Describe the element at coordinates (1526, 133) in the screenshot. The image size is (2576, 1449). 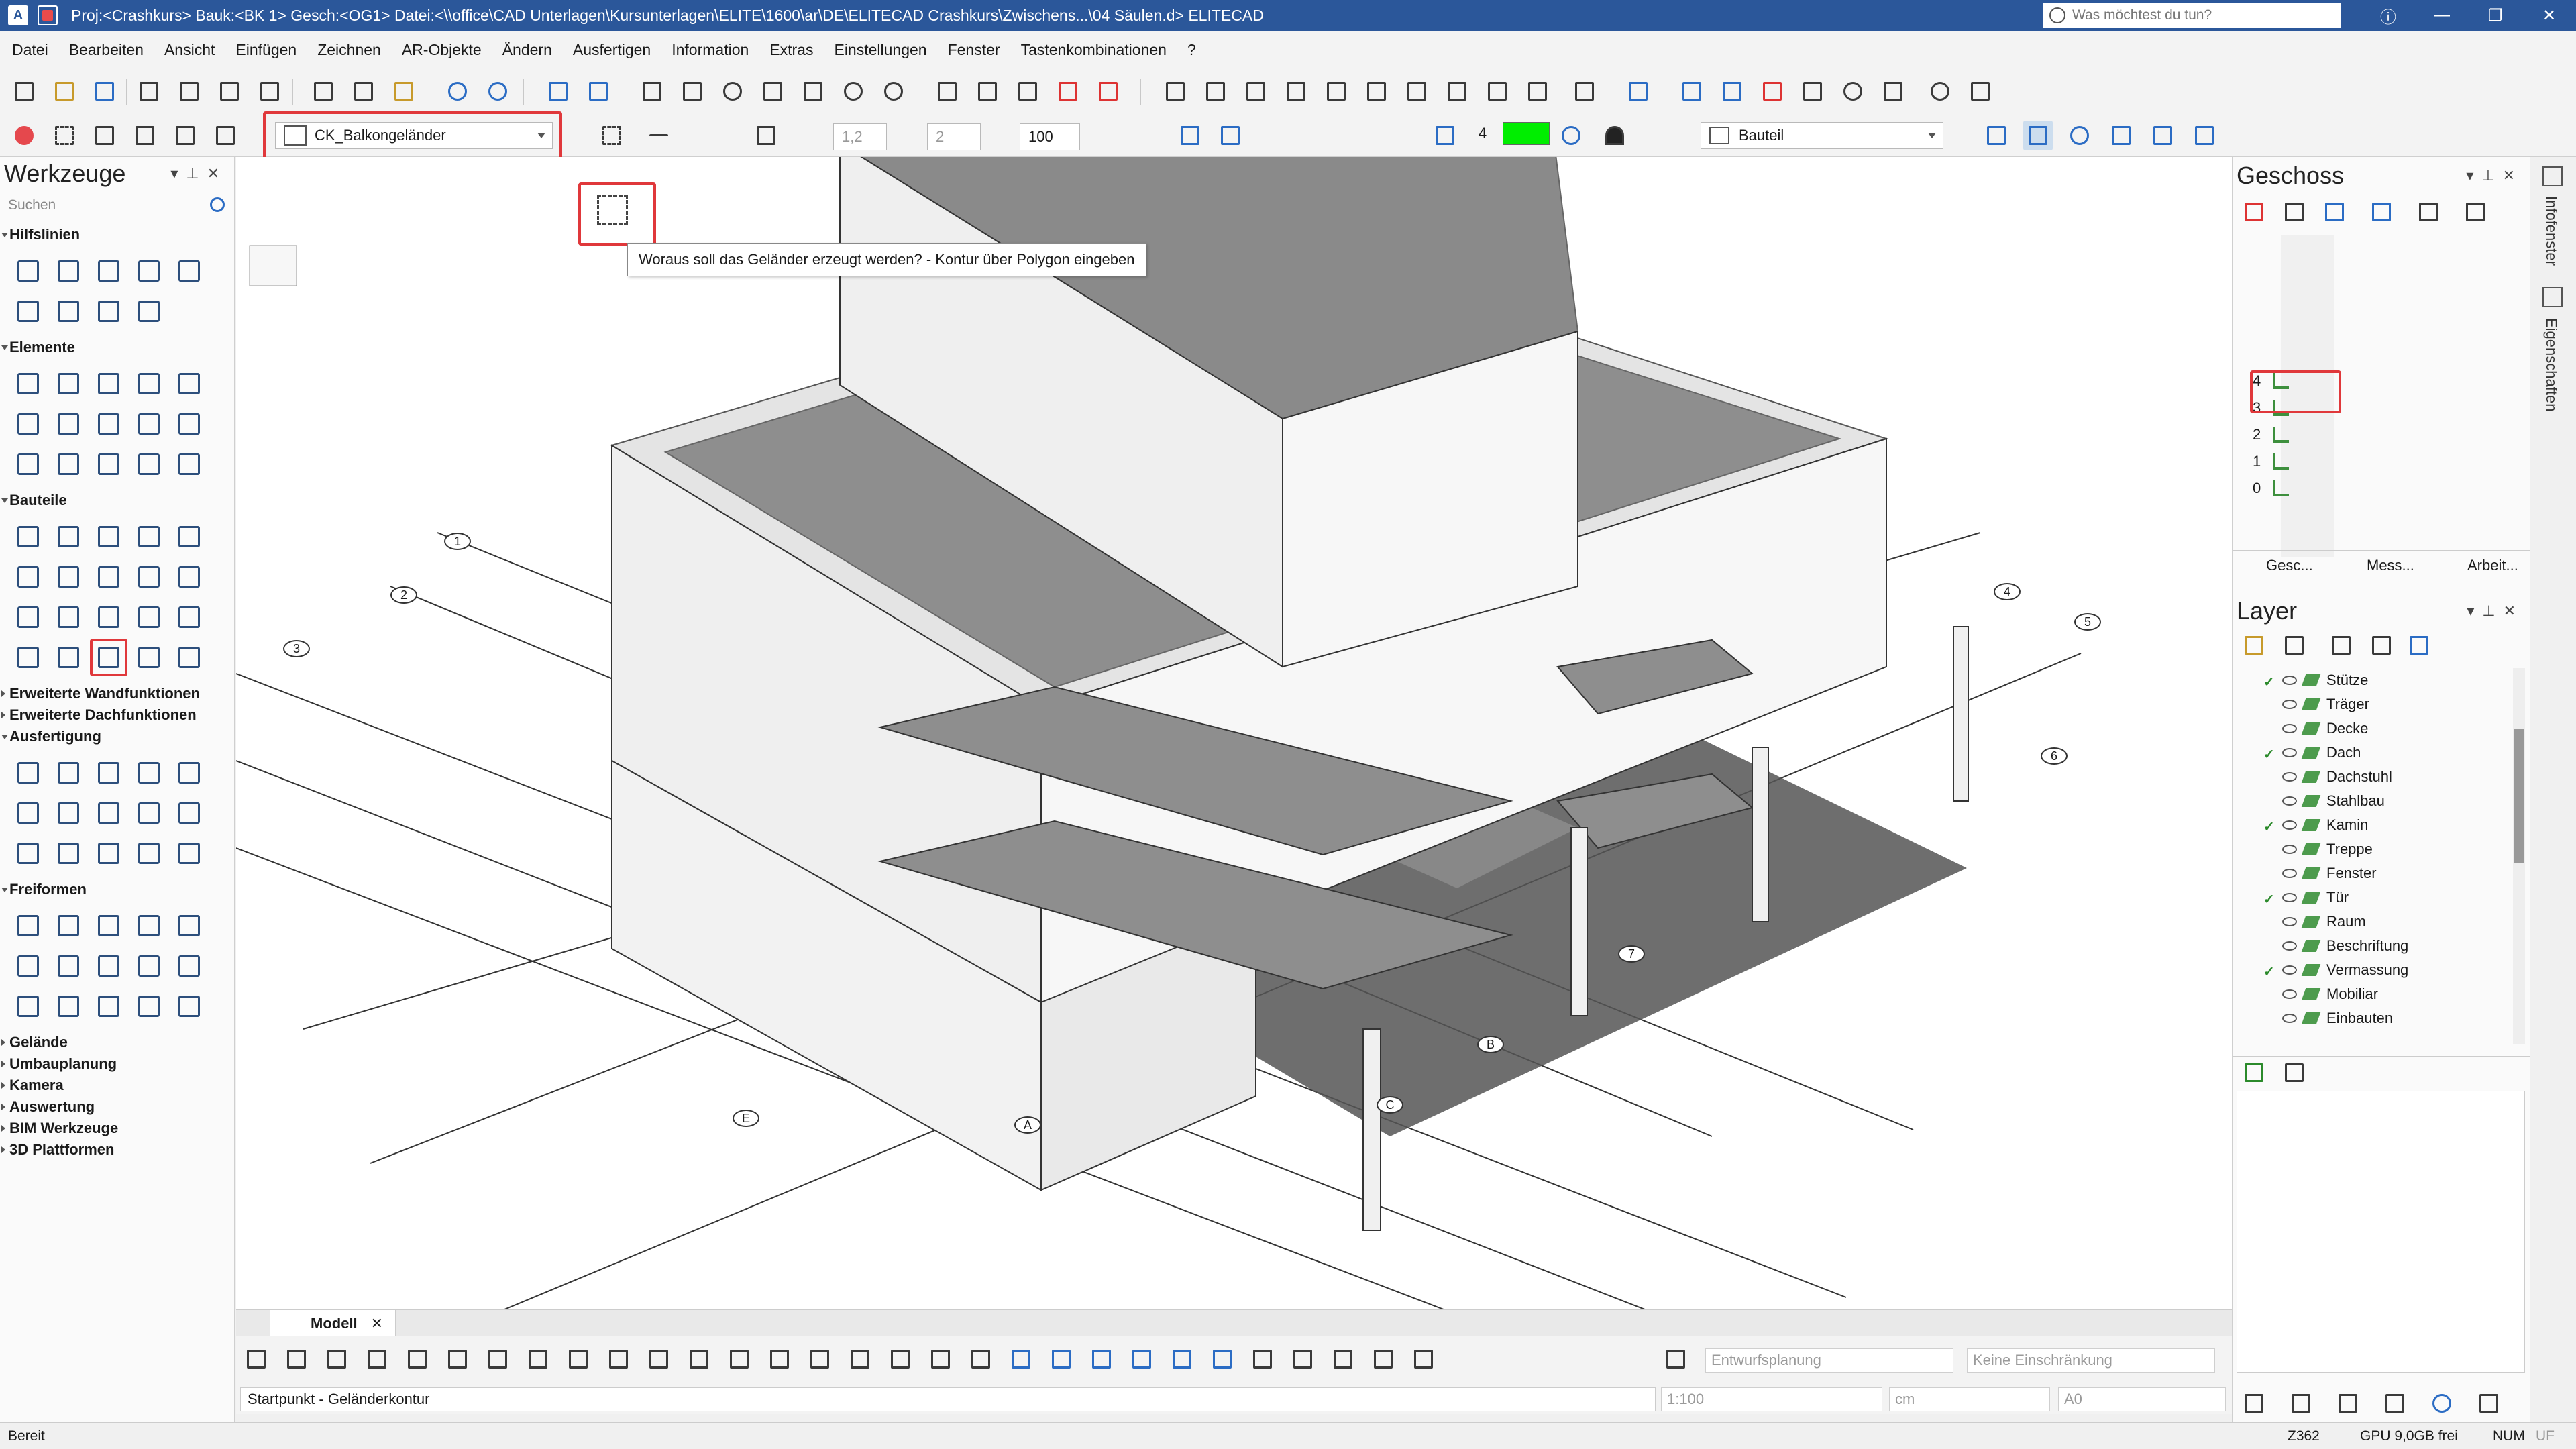
I see `color-swatch` at that location.